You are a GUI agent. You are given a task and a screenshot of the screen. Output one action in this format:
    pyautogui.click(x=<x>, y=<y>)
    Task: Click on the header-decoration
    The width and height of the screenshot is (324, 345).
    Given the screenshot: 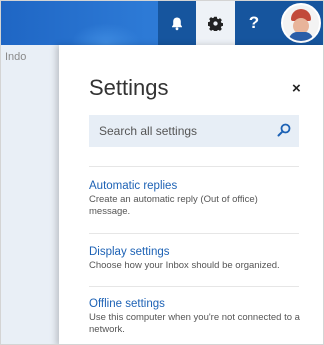 What is the action you would take?
    pyautogui.click(x=106, y=34)
    